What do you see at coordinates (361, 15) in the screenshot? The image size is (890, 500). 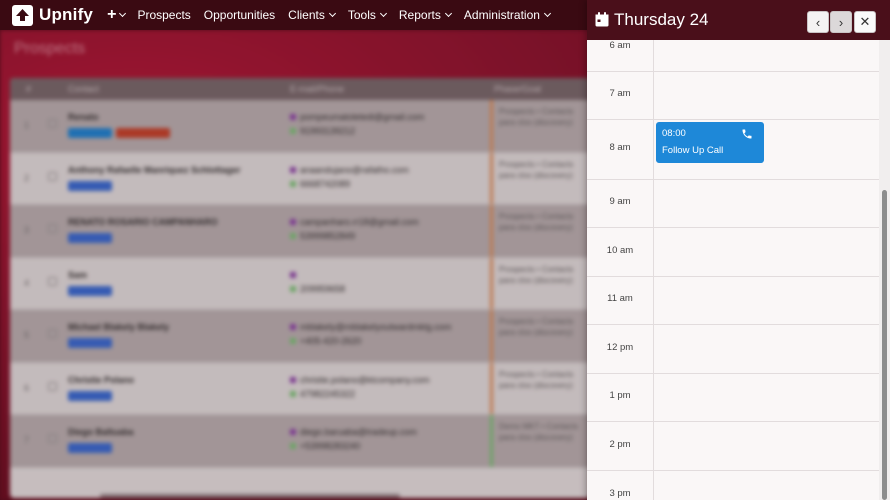 I see `nav-item-label: Tools` at bounding box center [361, 15].